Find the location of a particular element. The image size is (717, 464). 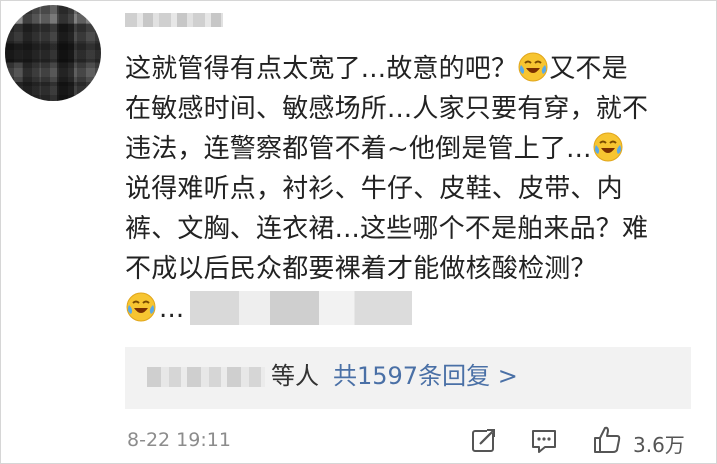

comment-line-4: 说得难听点，衬衫、牛仔、皮鞋、皮带、内 is located at coordinates (374, 189).